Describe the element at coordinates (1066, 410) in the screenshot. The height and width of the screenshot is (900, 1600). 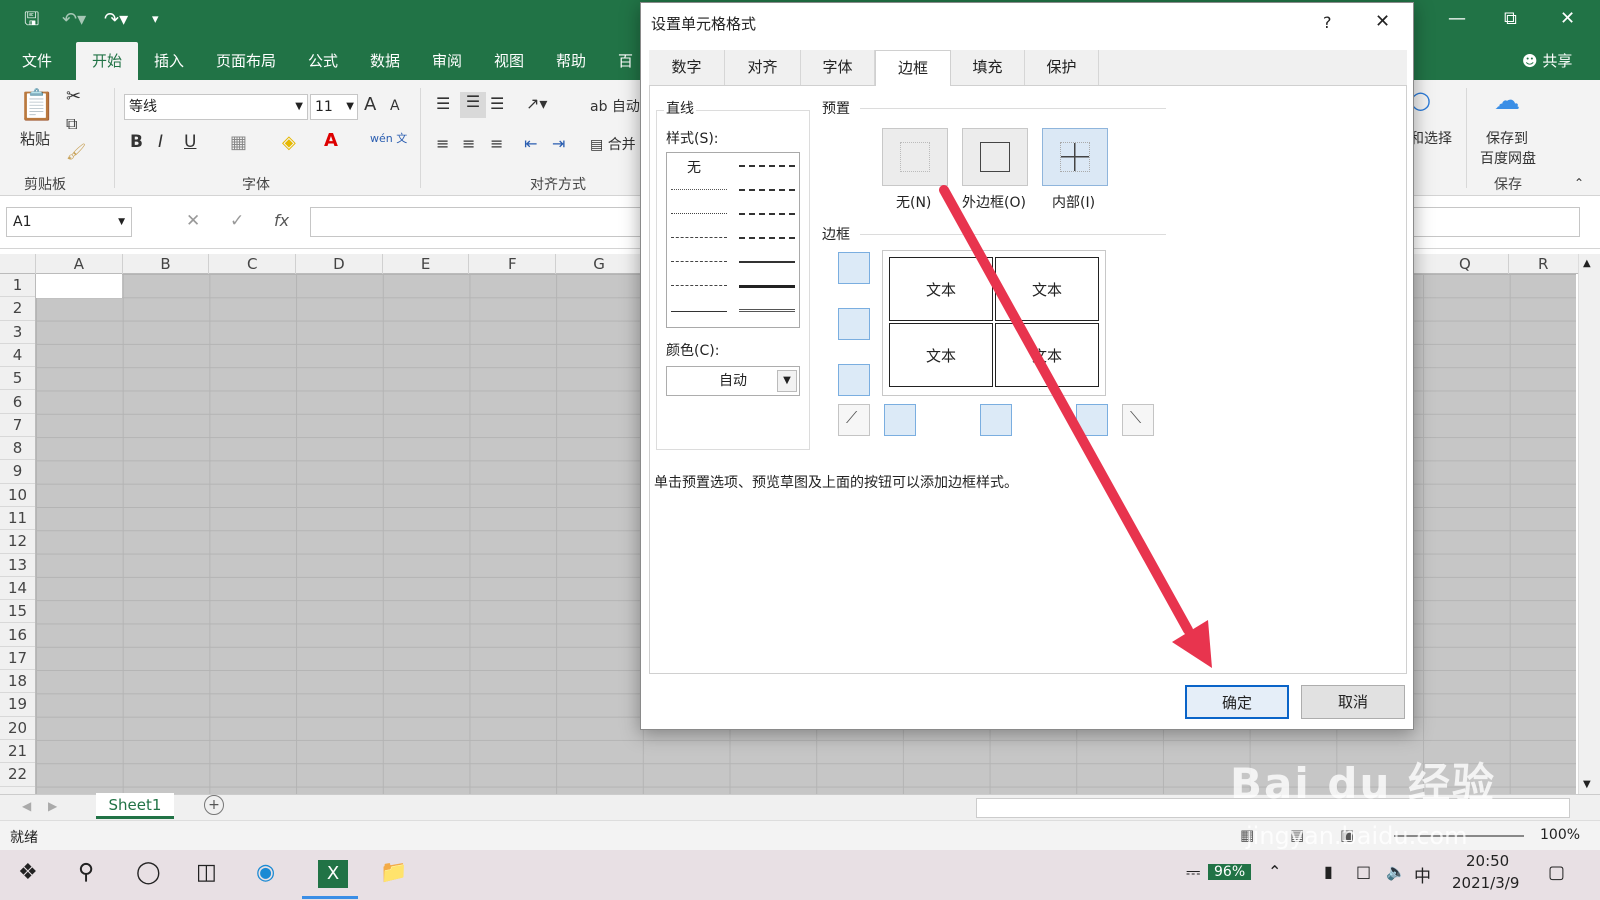
I see `arrow-shaft` at that location.